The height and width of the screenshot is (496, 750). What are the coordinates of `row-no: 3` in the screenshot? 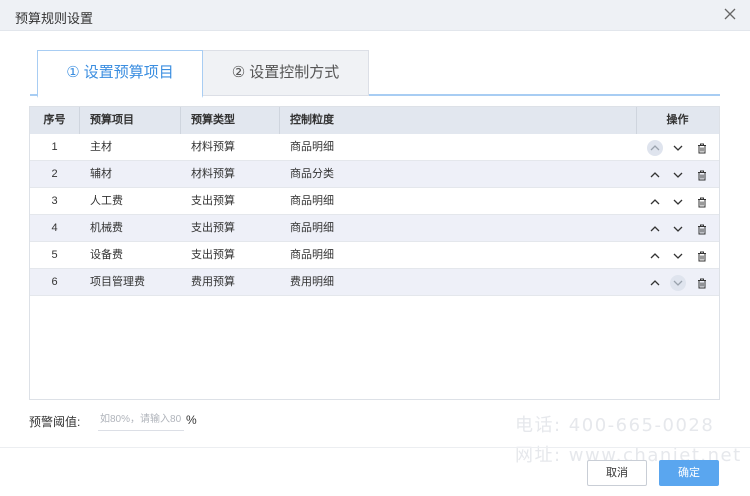 It's located at (54, 201).